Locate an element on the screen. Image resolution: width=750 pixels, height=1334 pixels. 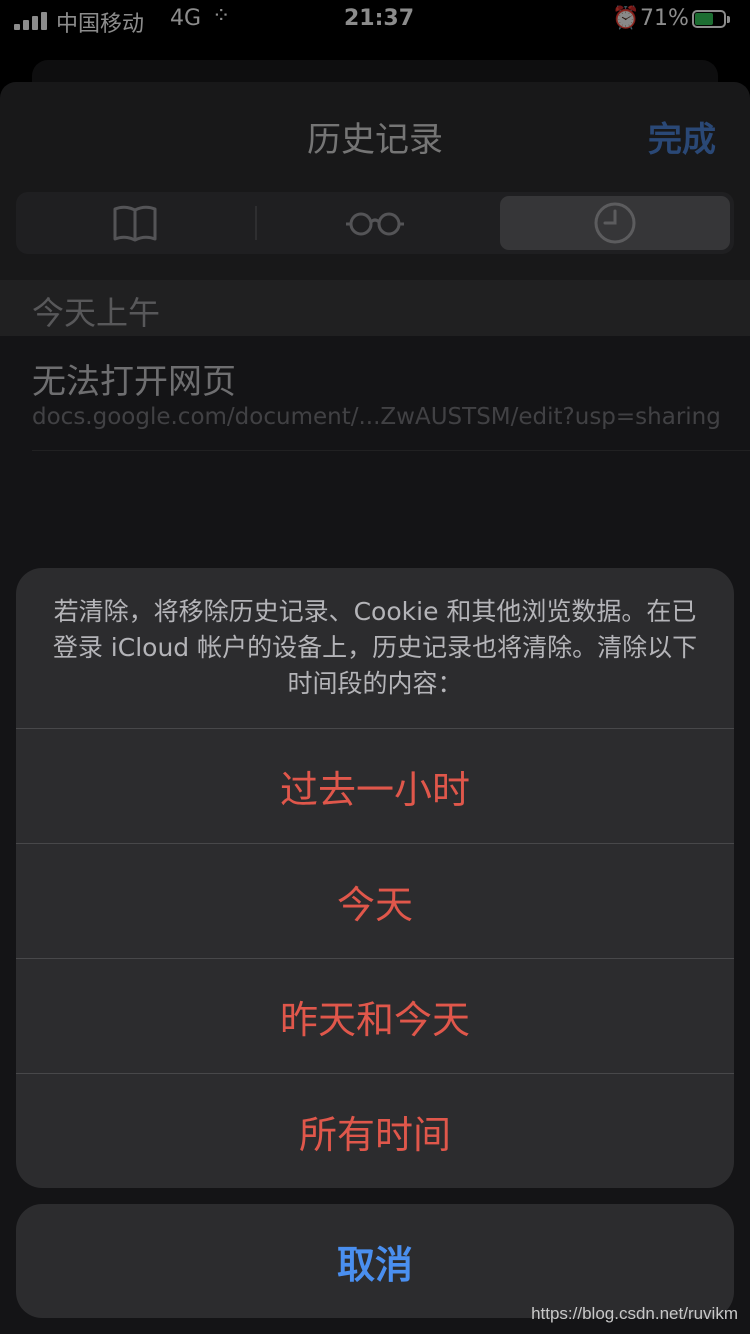
watermark: https://blog.csdn.net/ruvikm is located at coordinates (634, 1313).